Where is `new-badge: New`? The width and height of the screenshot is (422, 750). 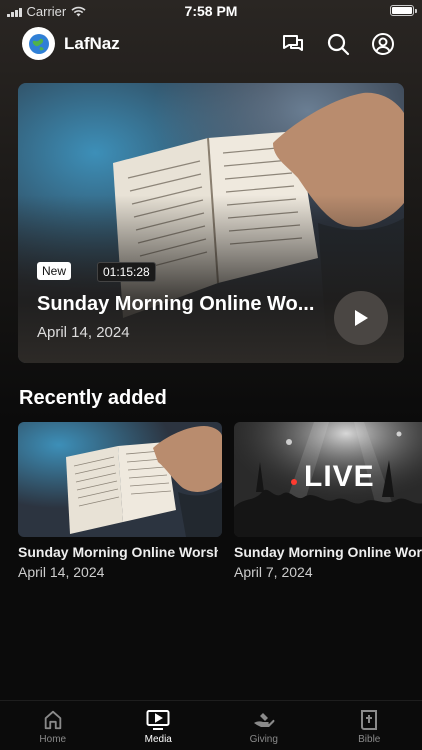 new-badge: New is located at coordinates (54, 271).